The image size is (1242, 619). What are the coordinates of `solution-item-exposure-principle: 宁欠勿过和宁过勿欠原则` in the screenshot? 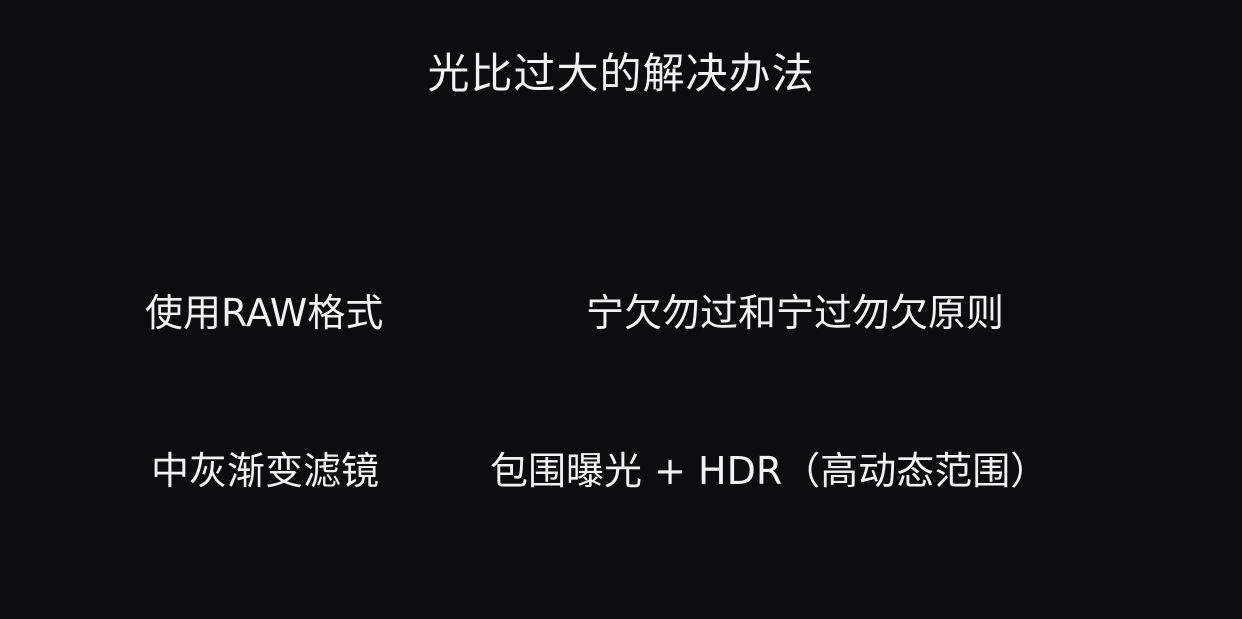 It's located at (795, 313).